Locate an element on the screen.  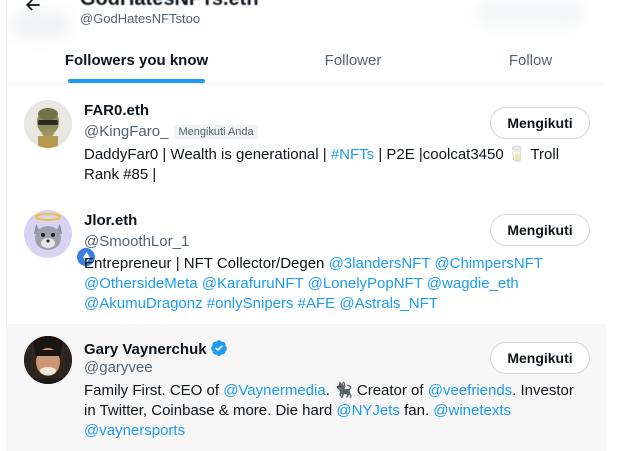
bio-link: @LonelyPopNFT is located at coordinates (365, 283).